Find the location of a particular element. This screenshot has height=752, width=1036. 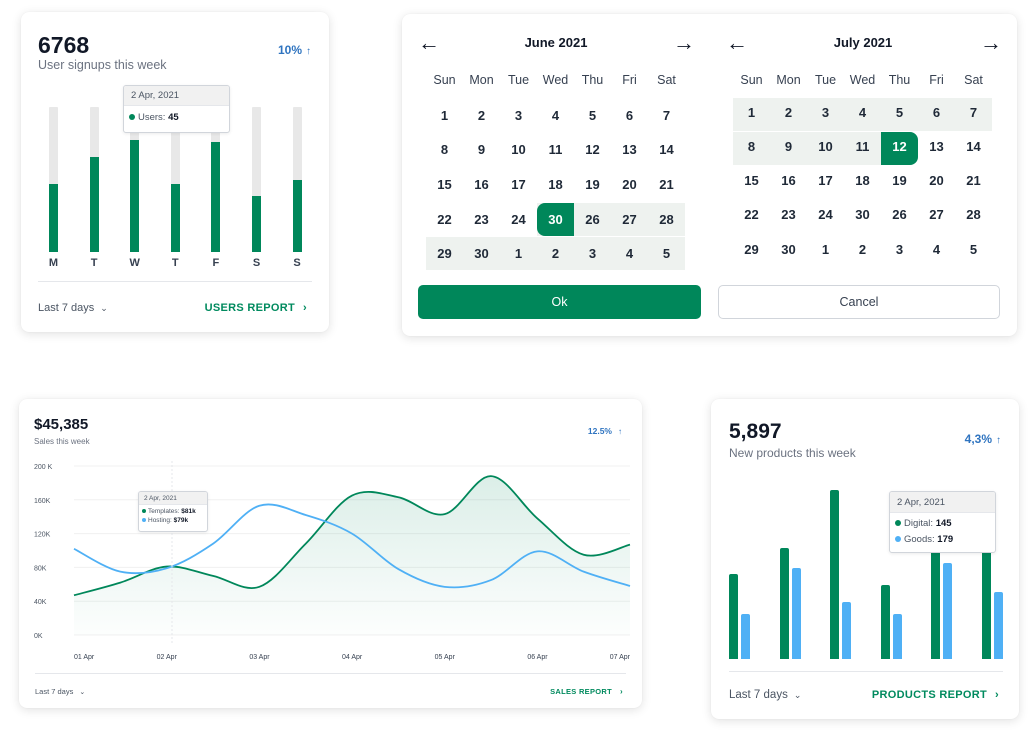

right-calendar-day: 12 is located at coordinates (899, 147).